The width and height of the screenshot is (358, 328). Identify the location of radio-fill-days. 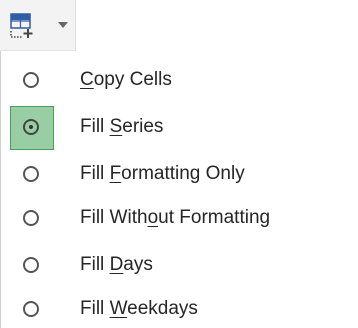
(32, 266).